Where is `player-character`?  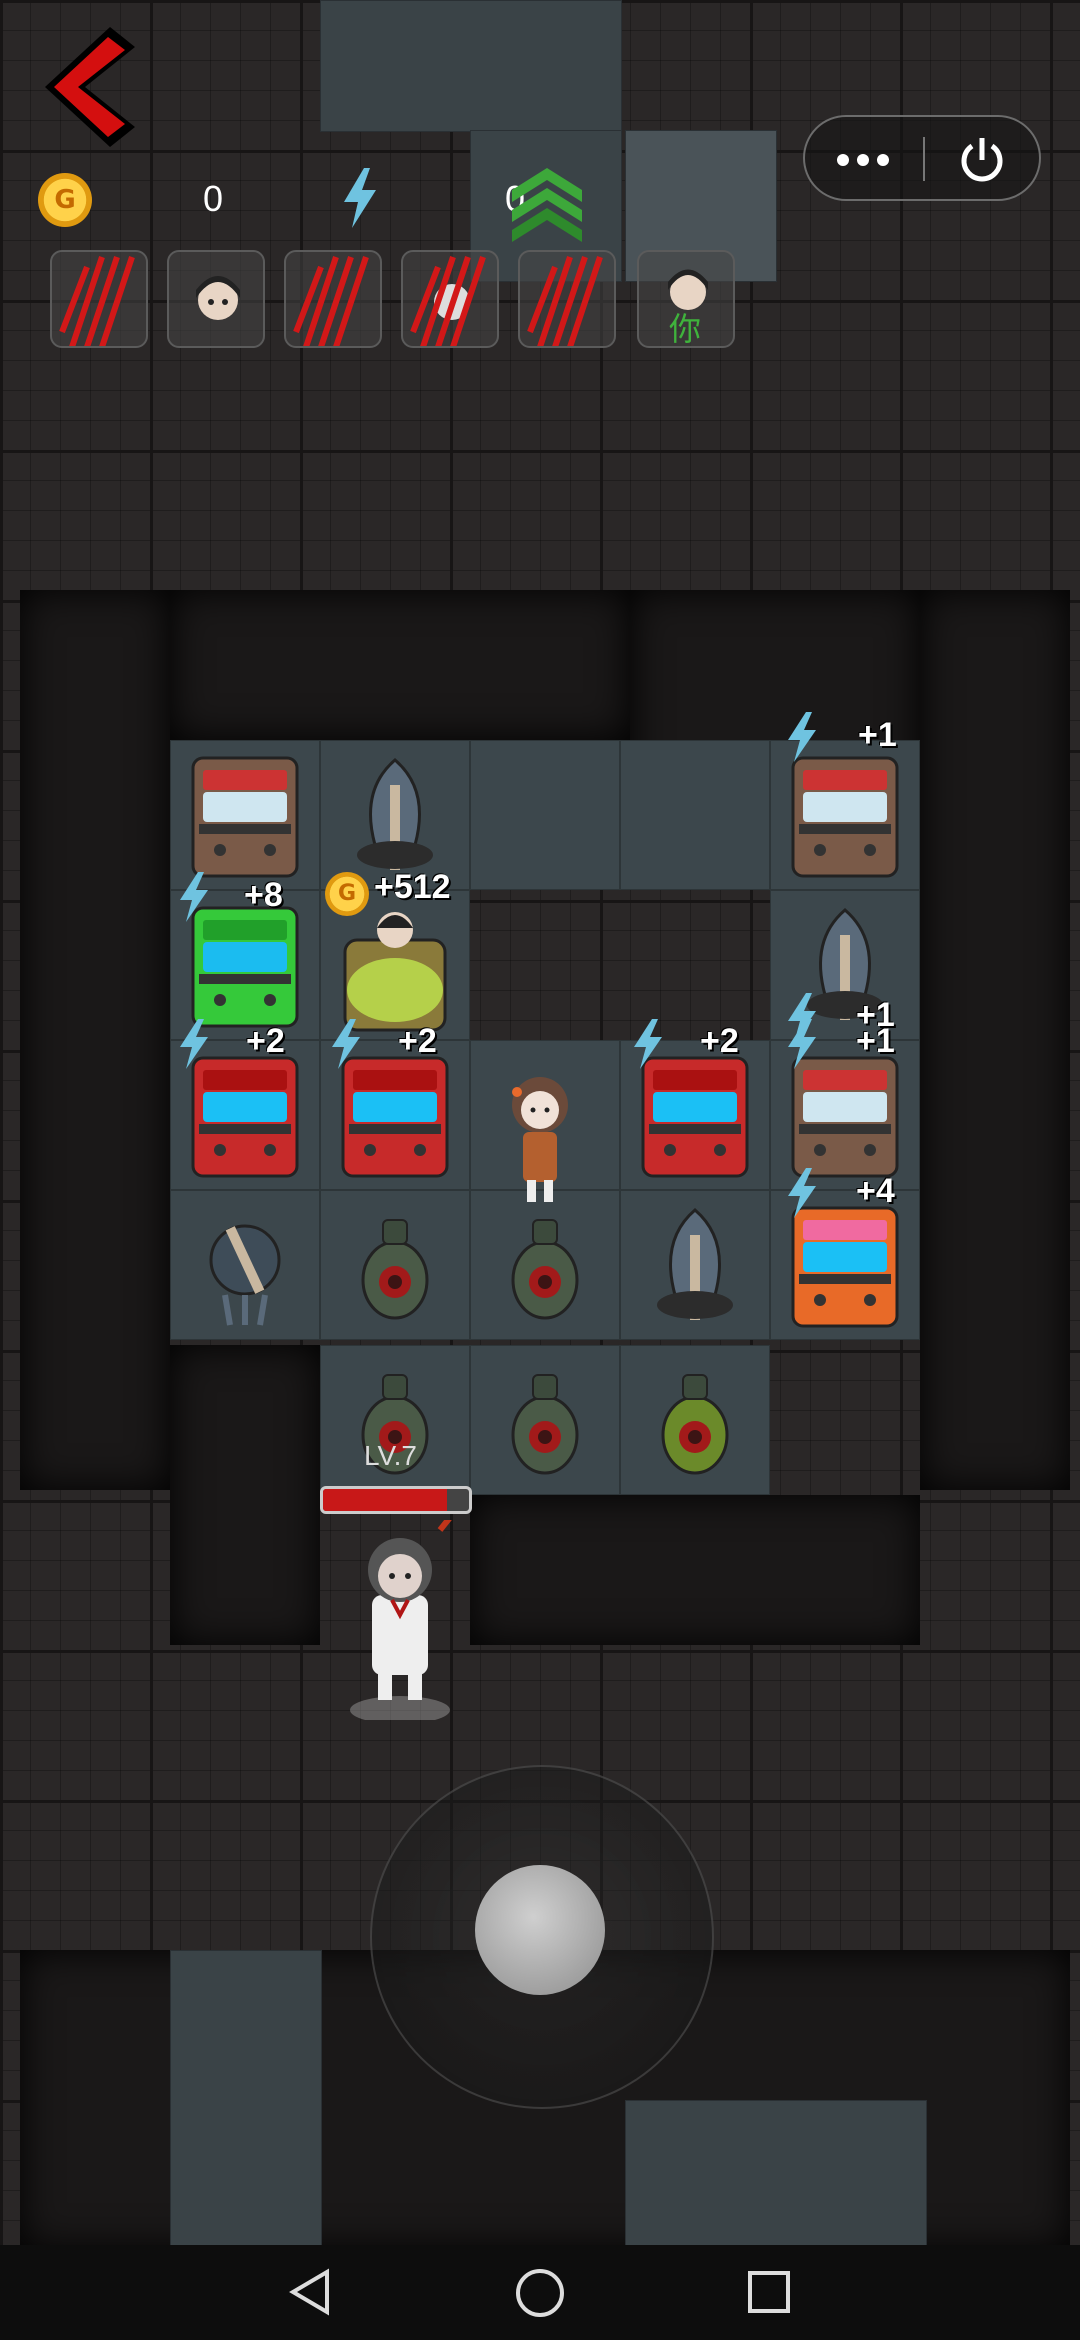 player-character is located at coordinates (406, 1601).